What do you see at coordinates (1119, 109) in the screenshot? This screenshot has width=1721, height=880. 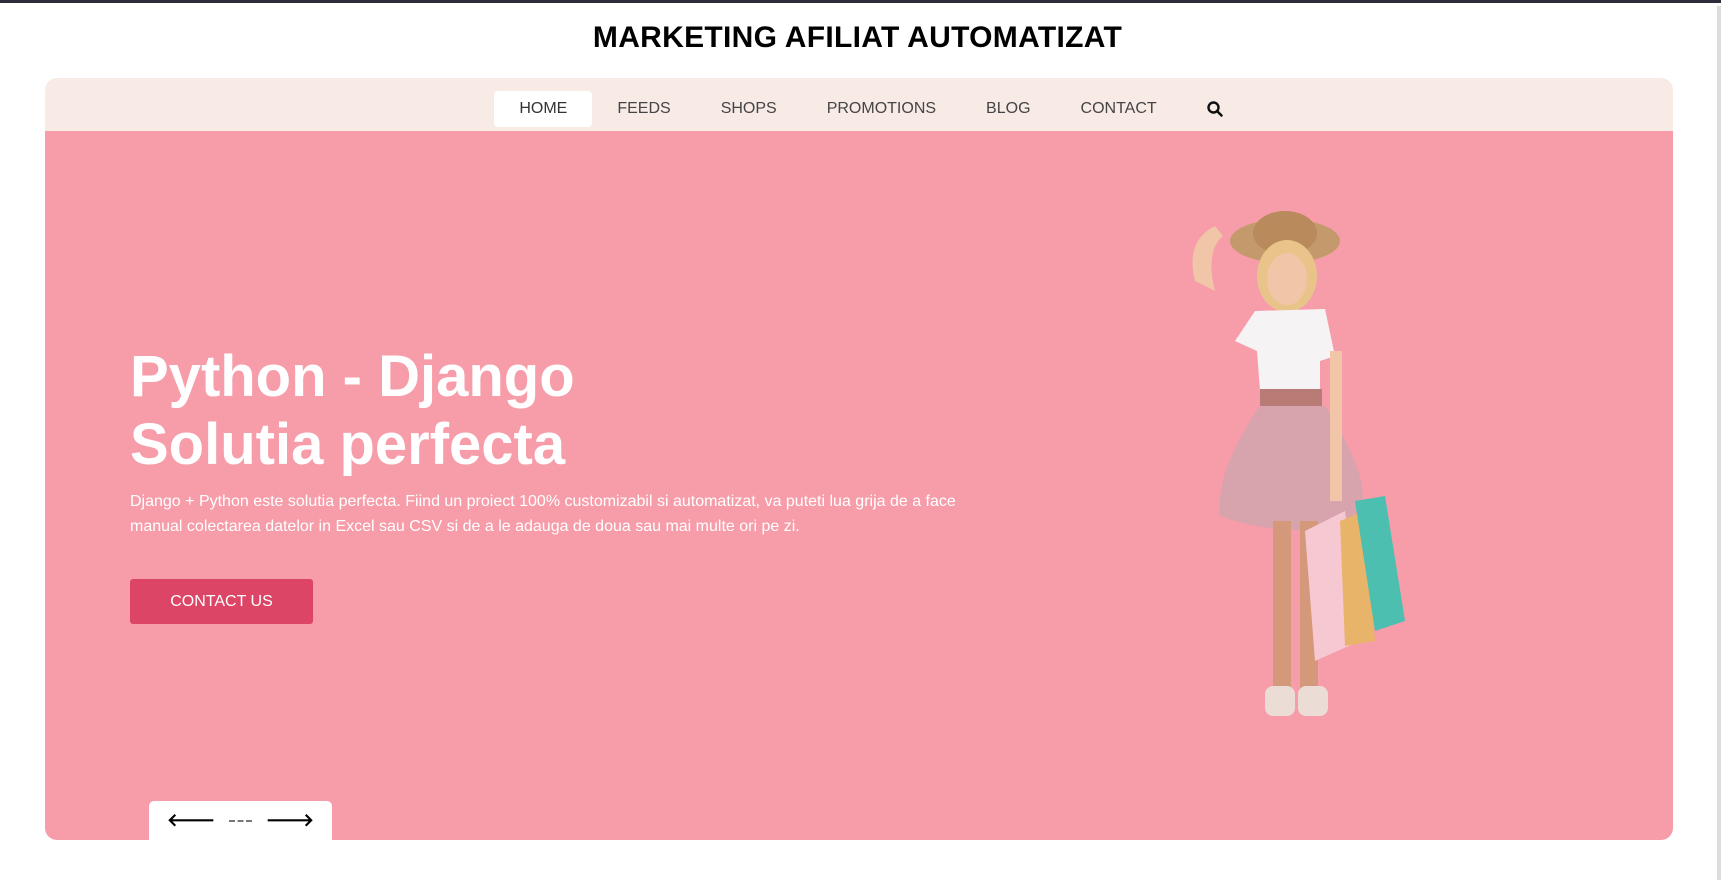 I see `nav-contact: CONTACT` at bounding box center [1119, 109].